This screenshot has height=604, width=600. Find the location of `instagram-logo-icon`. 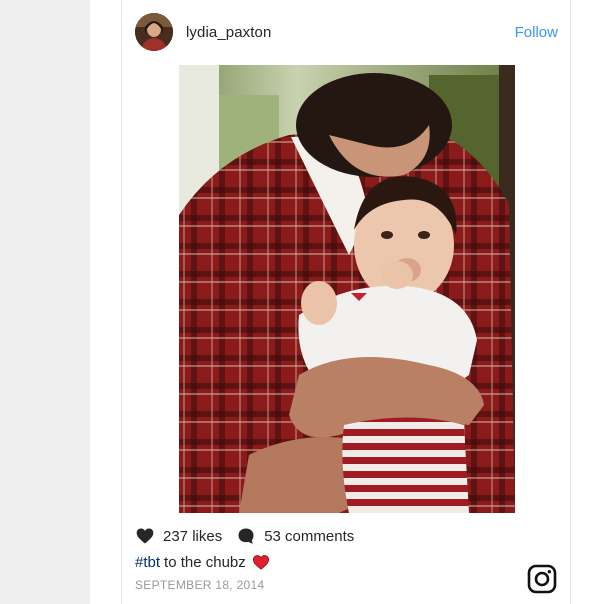

instagram-logo-icon is located at coordinates (542, 579).